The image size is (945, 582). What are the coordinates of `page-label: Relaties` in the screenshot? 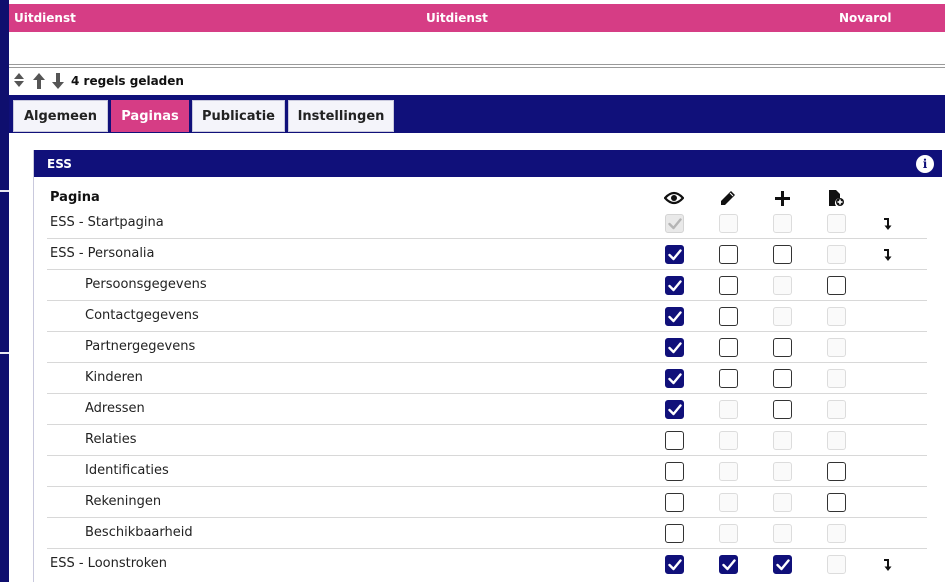 It's located at (111, 439).